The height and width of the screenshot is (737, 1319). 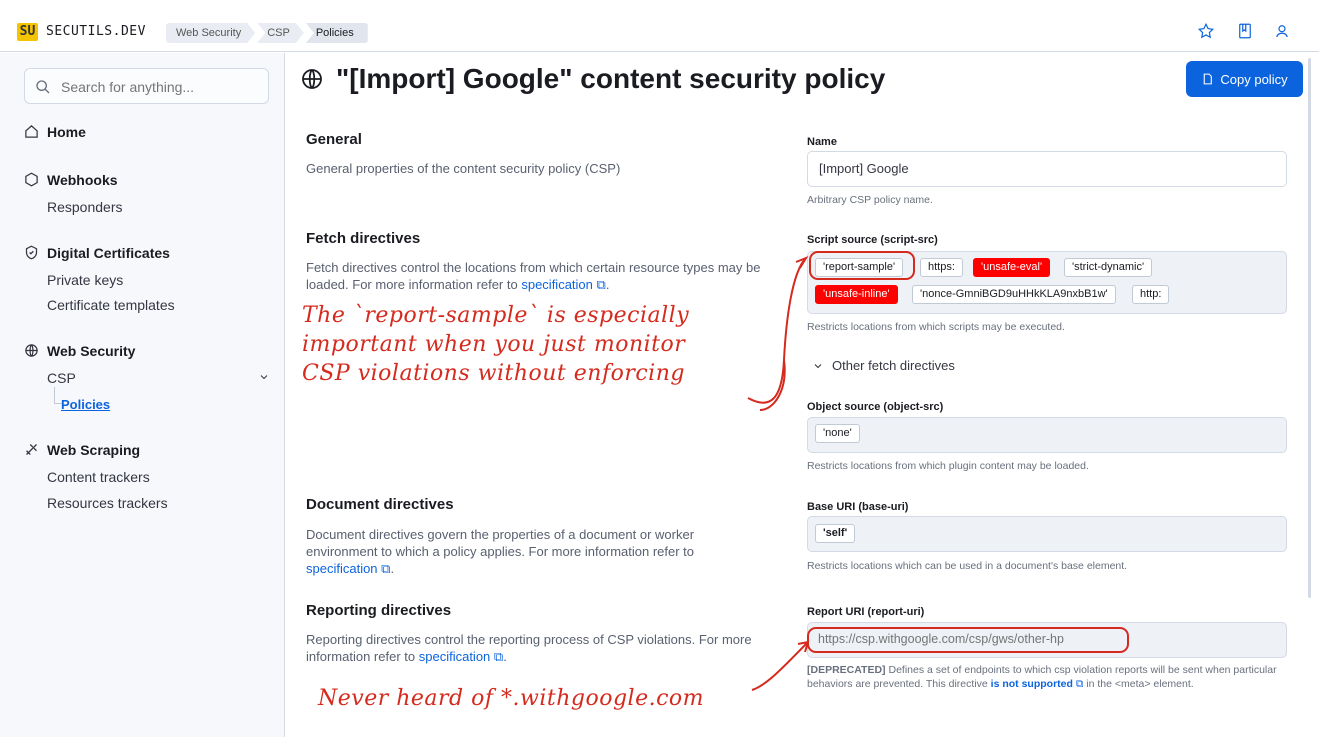 I want to click on annotation-note: Never heard of *.withgoogle.com, so click(x=511, y=698).